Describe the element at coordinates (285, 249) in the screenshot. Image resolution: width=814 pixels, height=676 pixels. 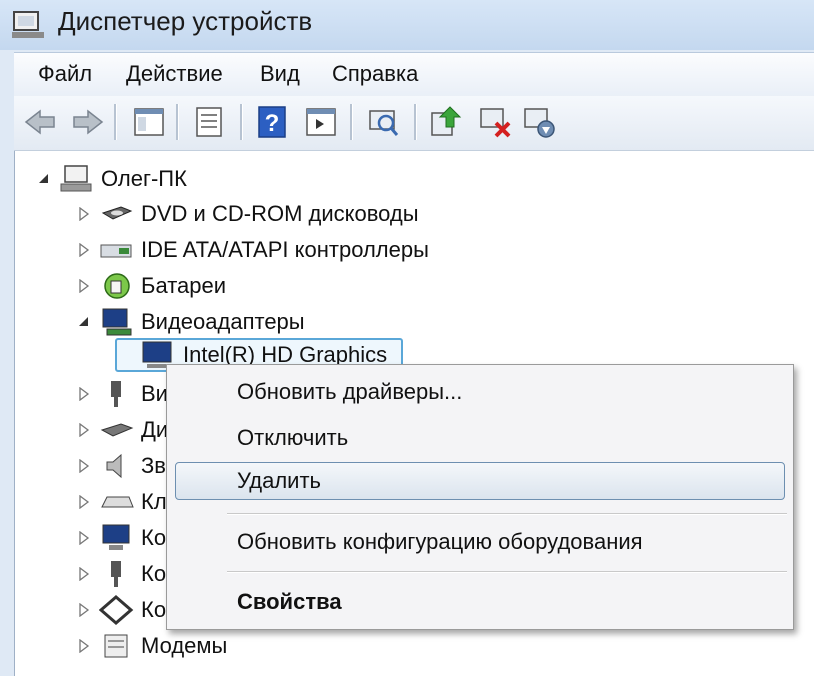
I see `tree-item-label: IDE ATA/ATAPI контроллеры` at that location.